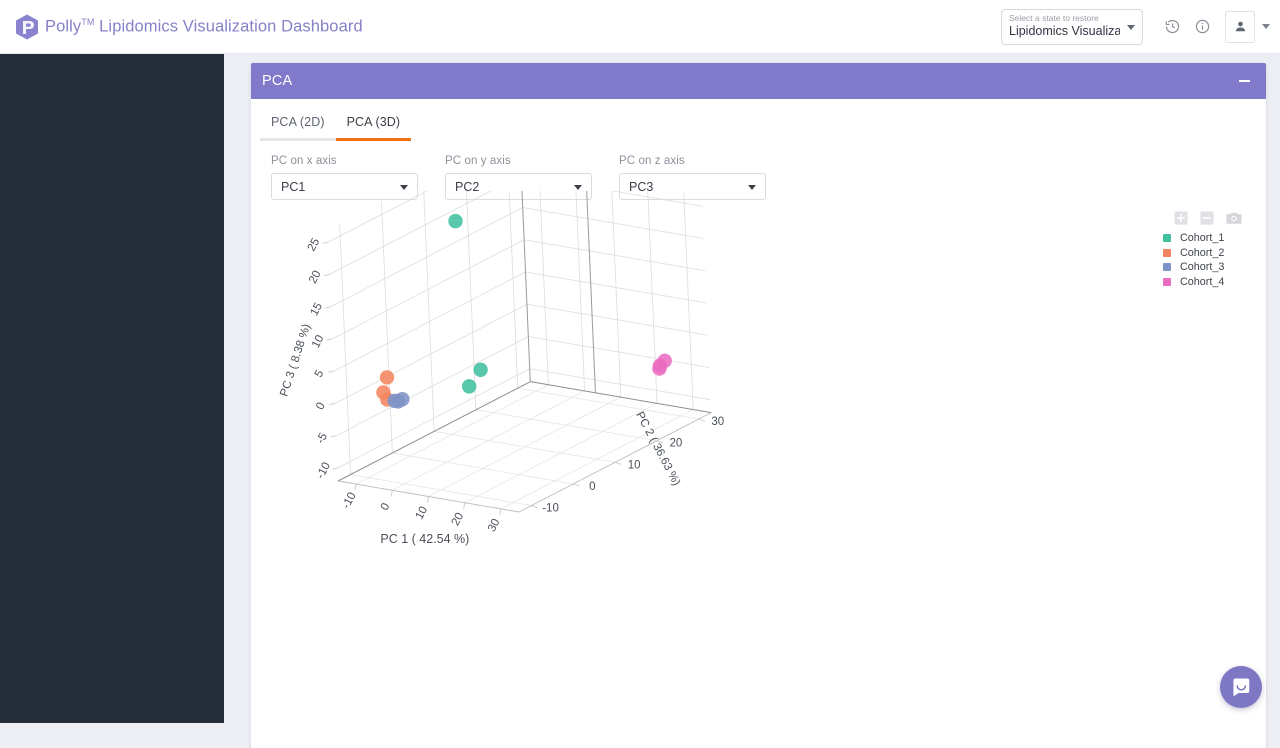 The width and height of the screenshot is (1280, 748). Describe the element at coordinates (277, 81) in the screenshot. I see `pca-panel-title: PCA` at that location.